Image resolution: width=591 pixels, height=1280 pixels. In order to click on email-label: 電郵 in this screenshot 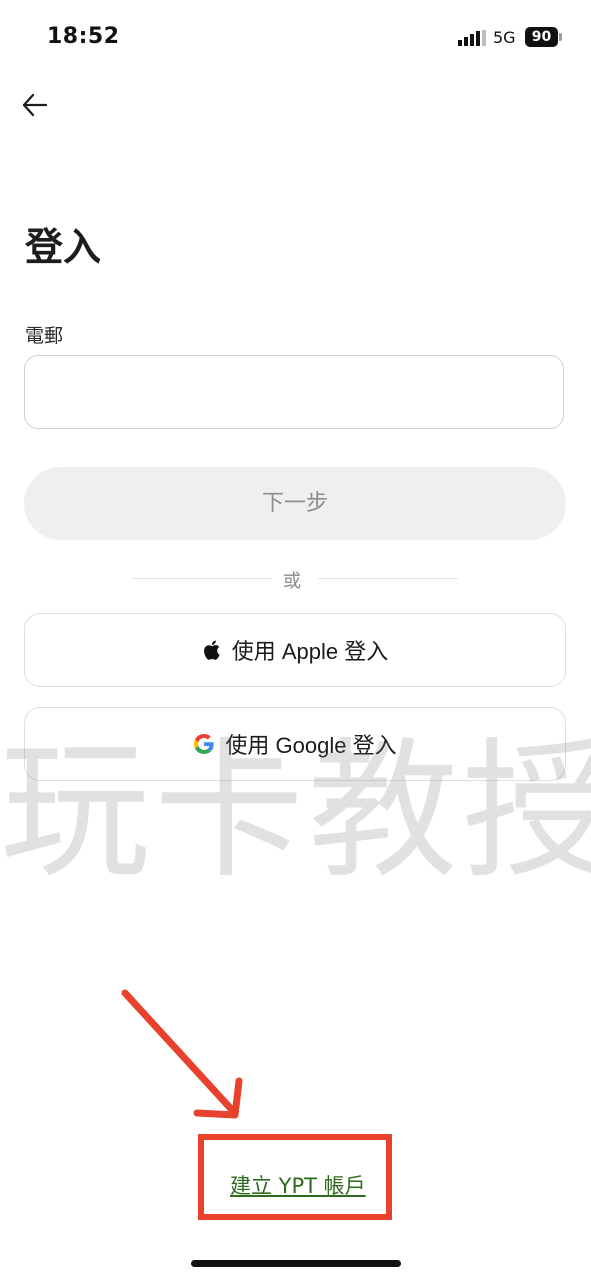, I will do `click(44, 336)`.